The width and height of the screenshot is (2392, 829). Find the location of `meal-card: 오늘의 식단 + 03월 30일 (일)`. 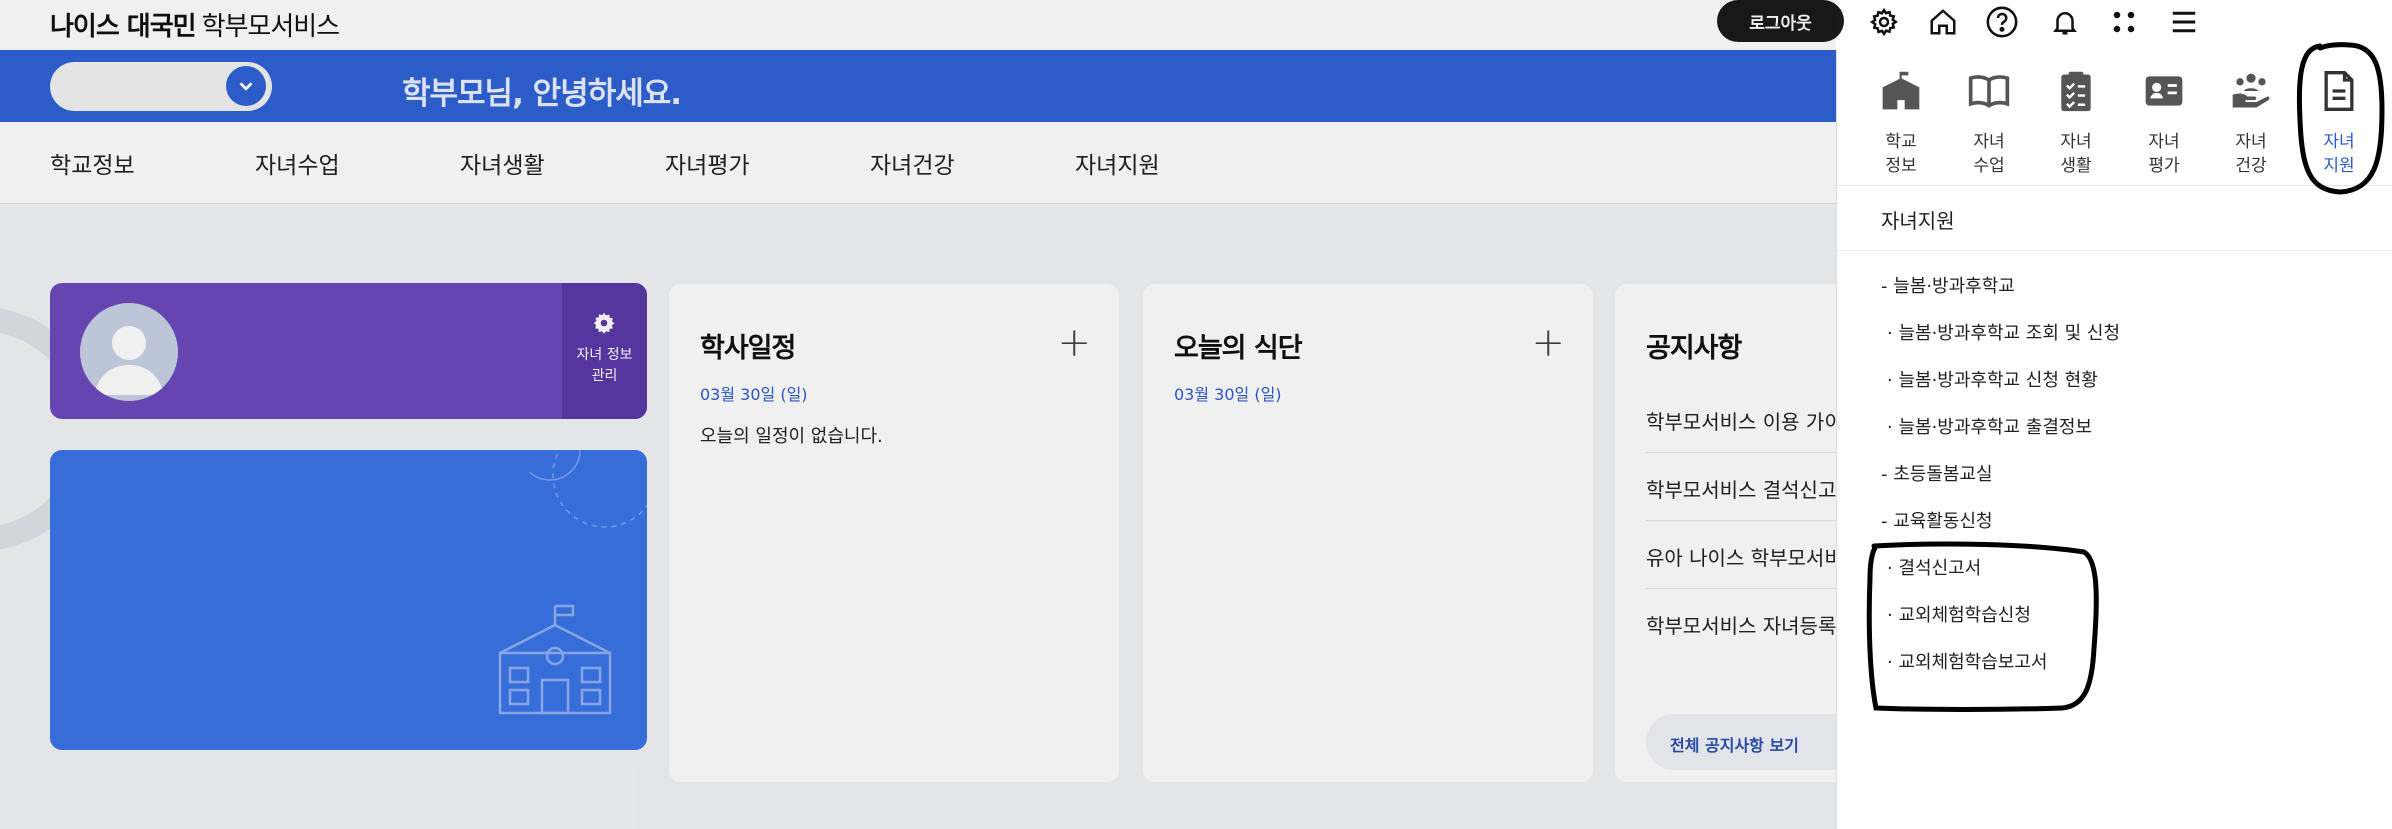

meal-card: 오늘의 식단 + 03월 30일 (일) is located at coordinates (1368, 533).